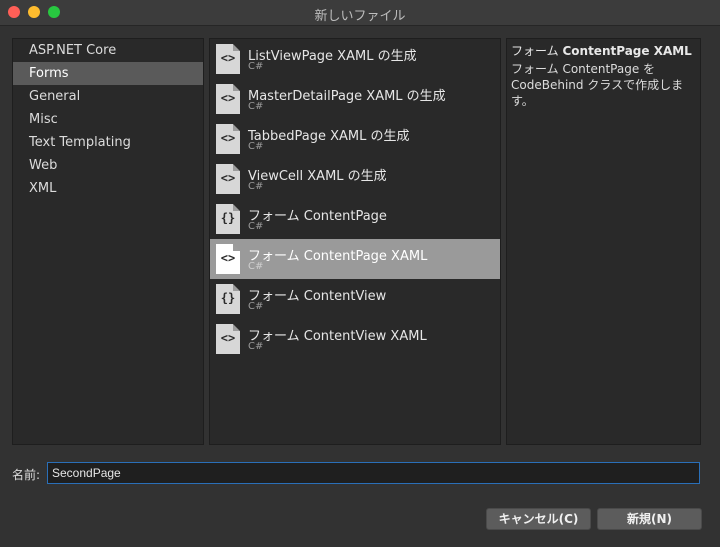 This screenshot has width=720, height=547. Describe the element at coordinates (332, 56) in the screenshot. I see `template-name: ListViewPage XAML の生成` at that location.